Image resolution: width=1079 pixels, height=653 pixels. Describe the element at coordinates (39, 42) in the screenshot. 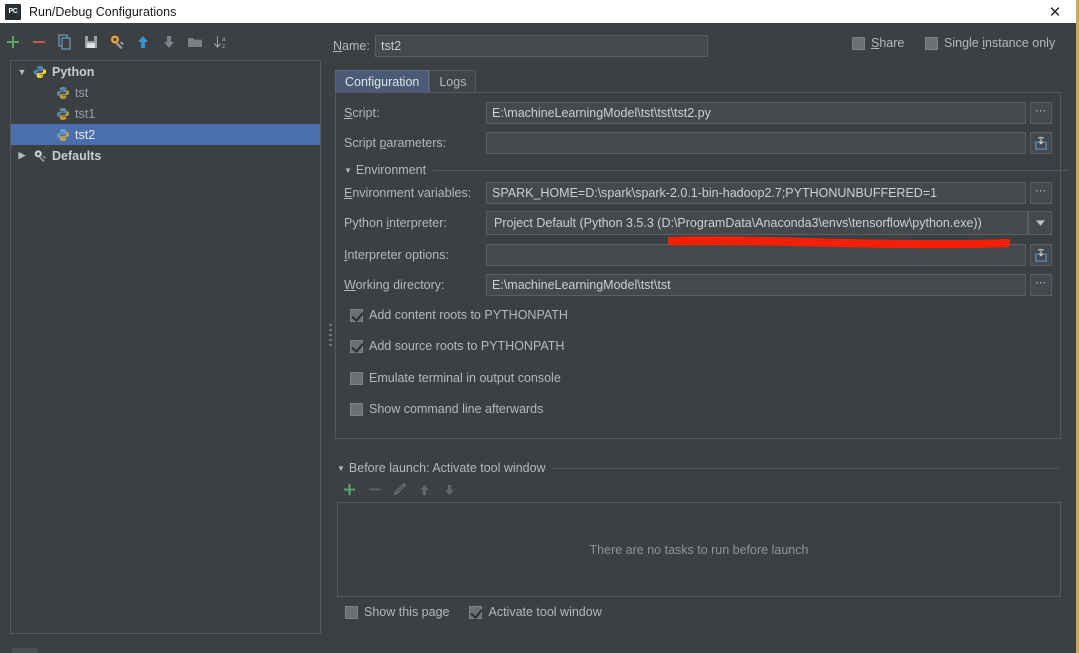

I see `remove-configuration-button` at that location.